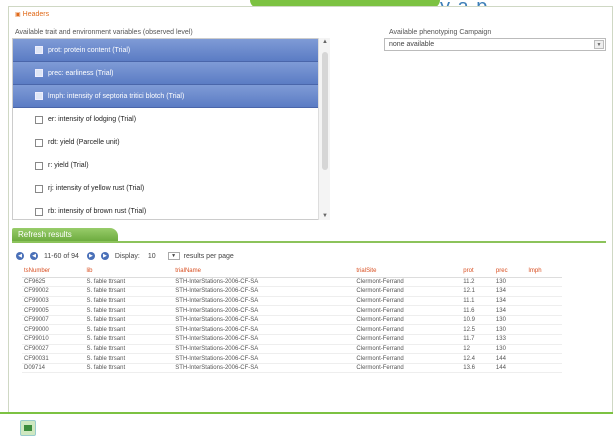 This screenshot has width=613, height=447. I want to click on table-cell: D09714, so click(53, 368).